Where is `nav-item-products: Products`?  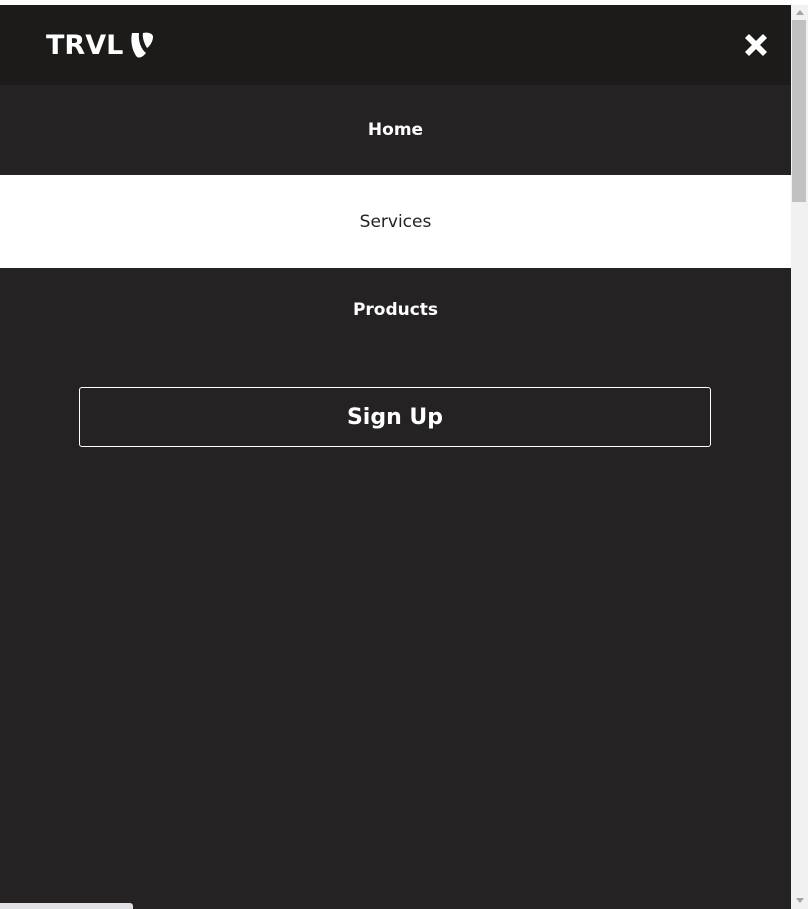
nav-item-products: Products is located at coordinates (395, 310).